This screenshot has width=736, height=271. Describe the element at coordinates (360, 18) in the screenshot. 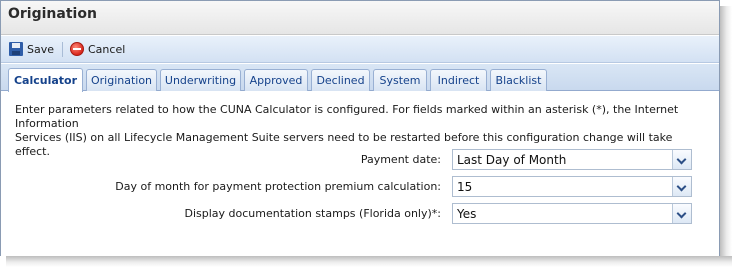

I see `title-bar: Origination` at that location.